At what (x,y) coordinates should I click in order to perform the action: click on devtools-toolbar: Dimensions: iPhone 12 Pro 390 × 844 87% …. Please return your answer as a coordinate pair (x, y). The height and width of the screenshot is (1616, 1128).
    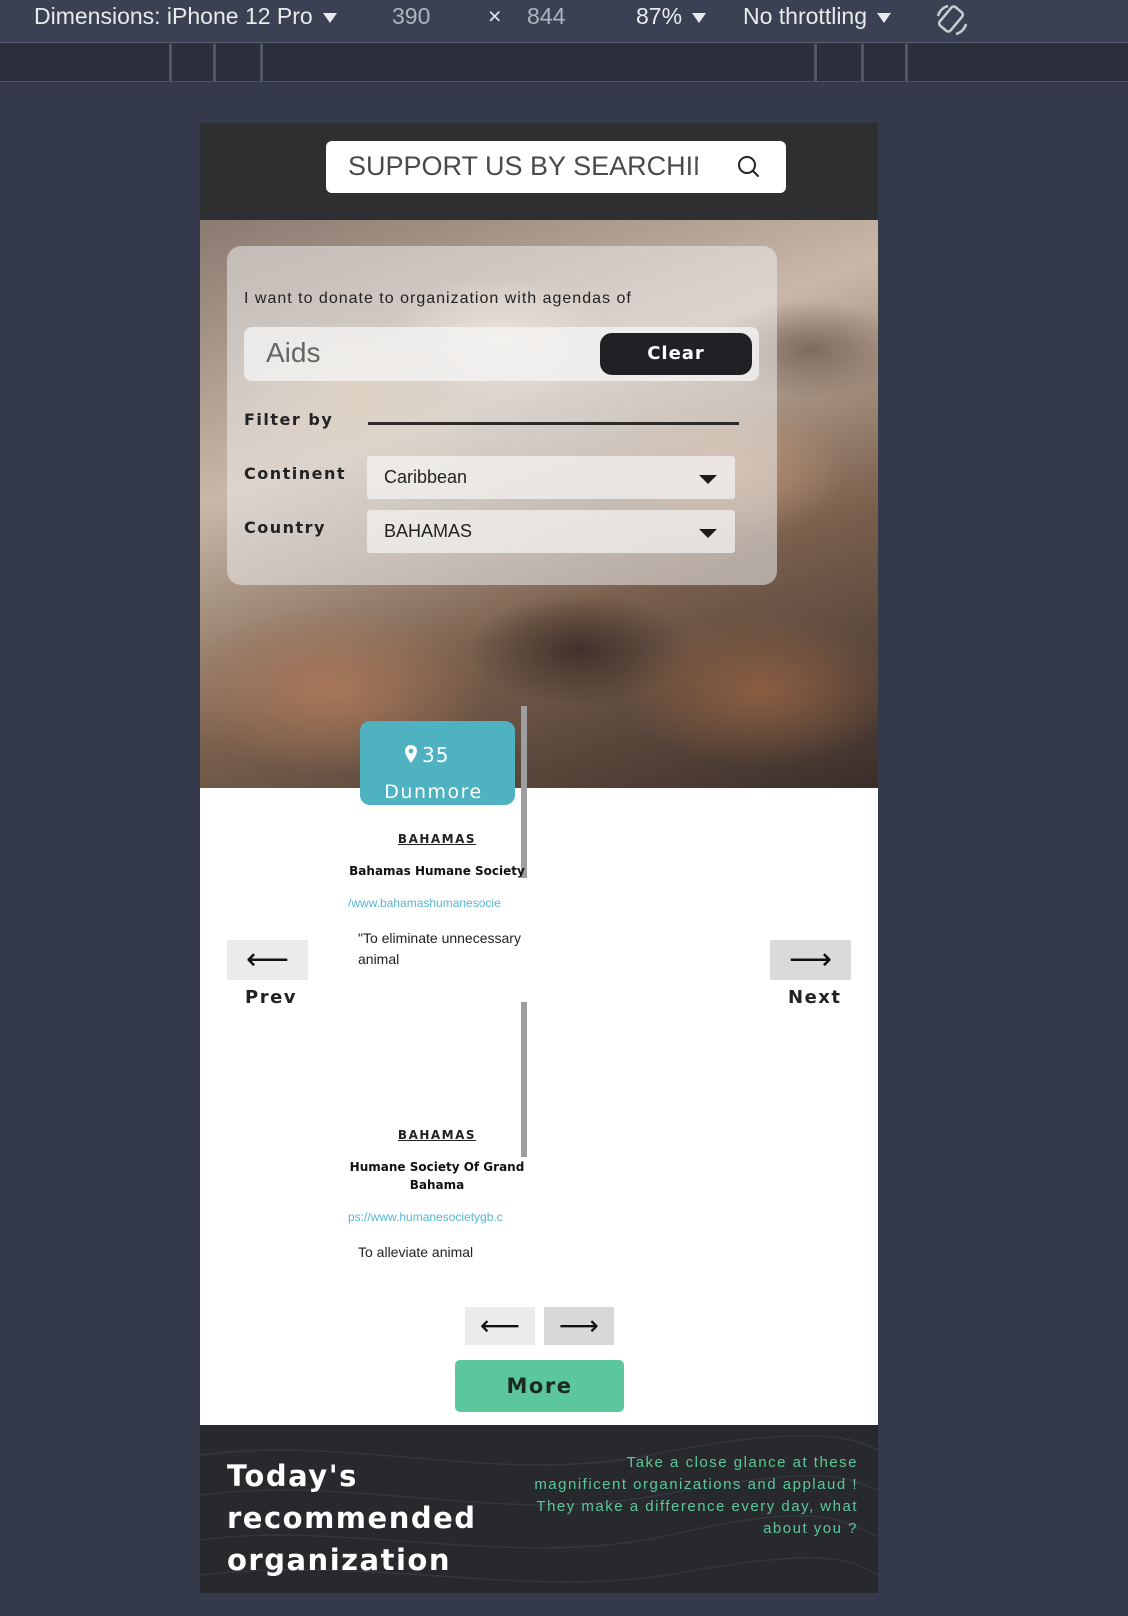
    Looking at the image, I should click on (564, 21).